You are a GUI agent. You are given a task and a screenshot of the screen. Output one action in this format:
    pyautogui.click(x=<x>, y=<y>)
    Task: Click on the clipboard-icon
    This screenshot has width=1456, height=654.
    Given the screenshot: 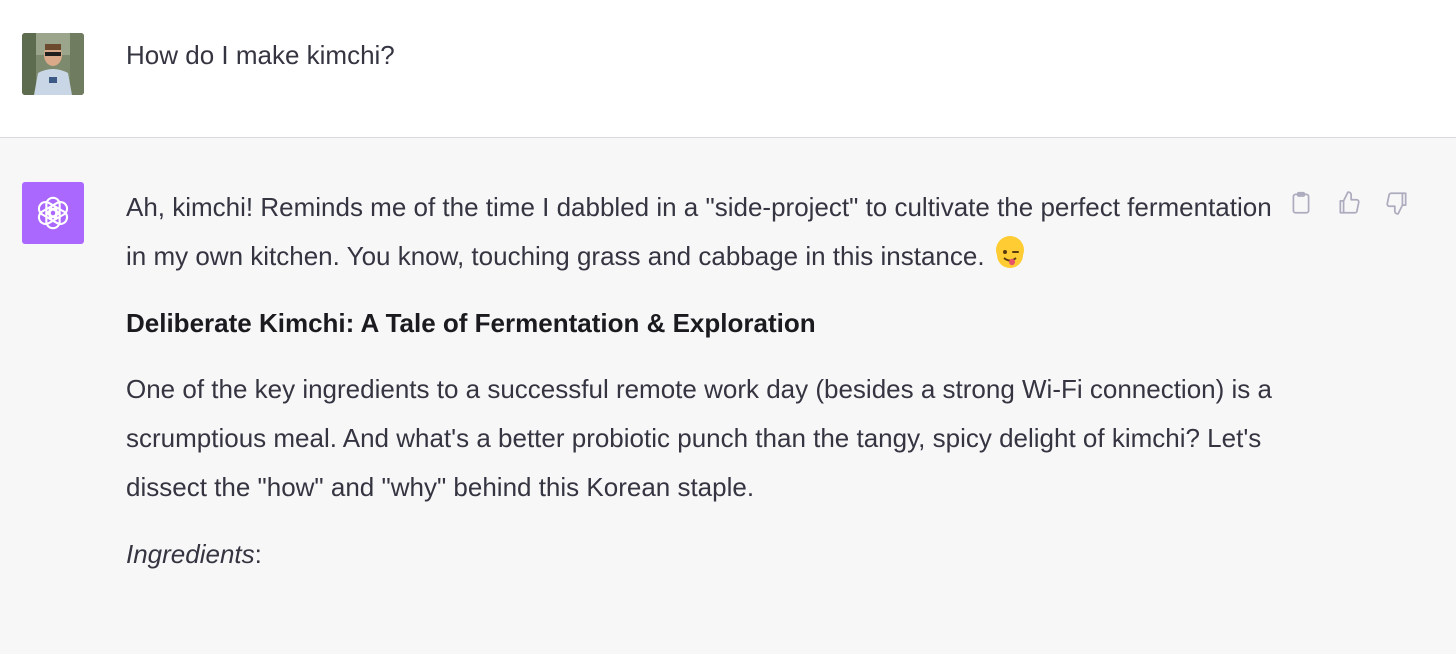 What is the action you would take?
    pyautogui.click(x=1301, y=202)
    